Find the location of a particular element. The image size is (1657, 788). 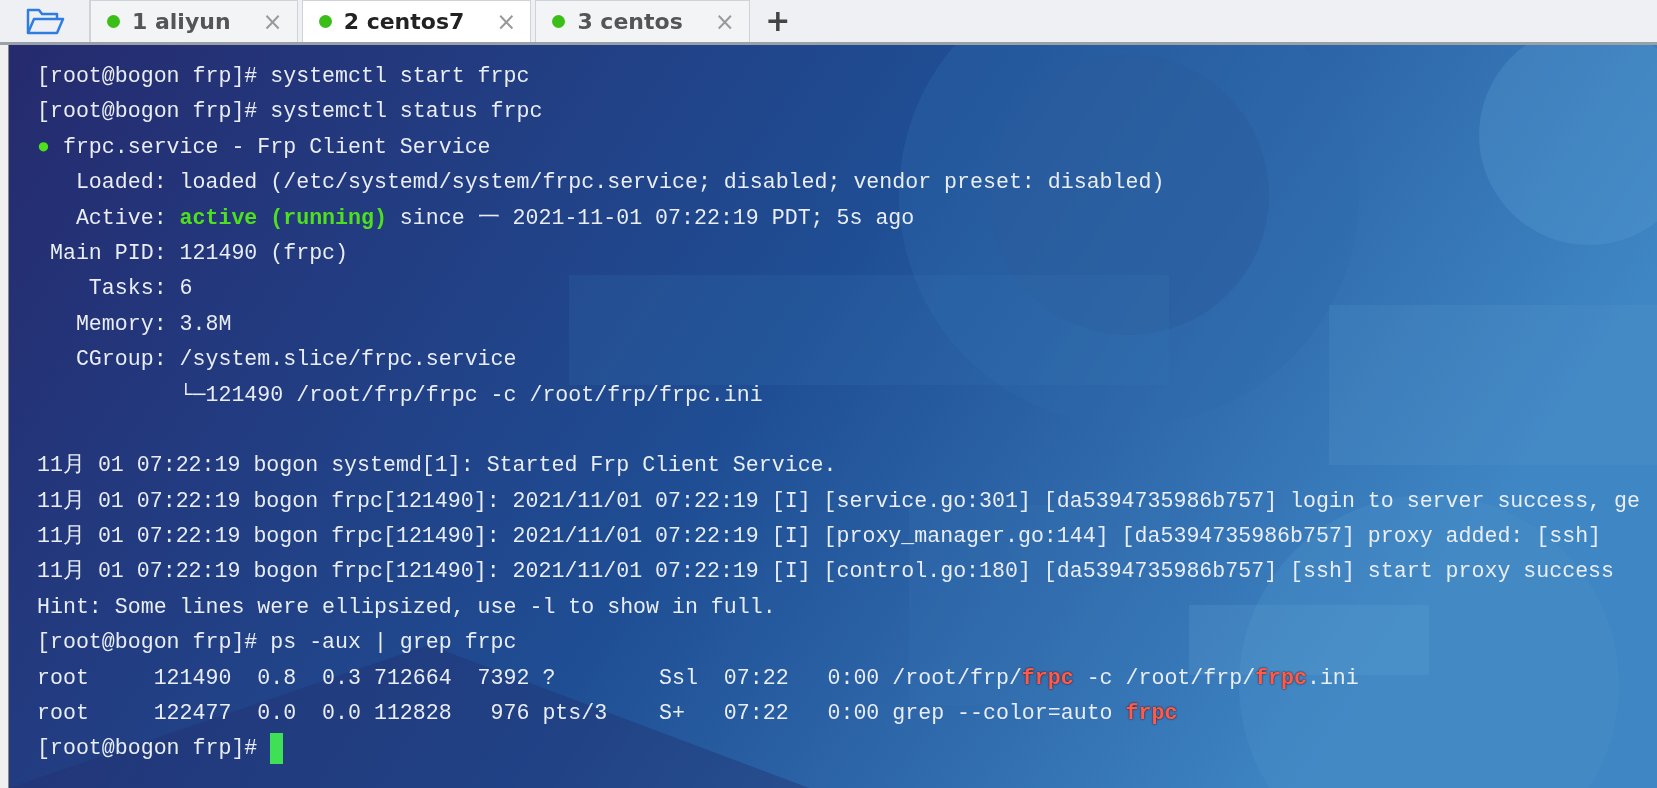

terminal-line: 11月 01 07:22:19 bogon frpc[121490]: 2021/11/01 07:22:19 [I] [service.go:301] [da5394735986b757] login to server success, ge is located at coordinates (839, 501).